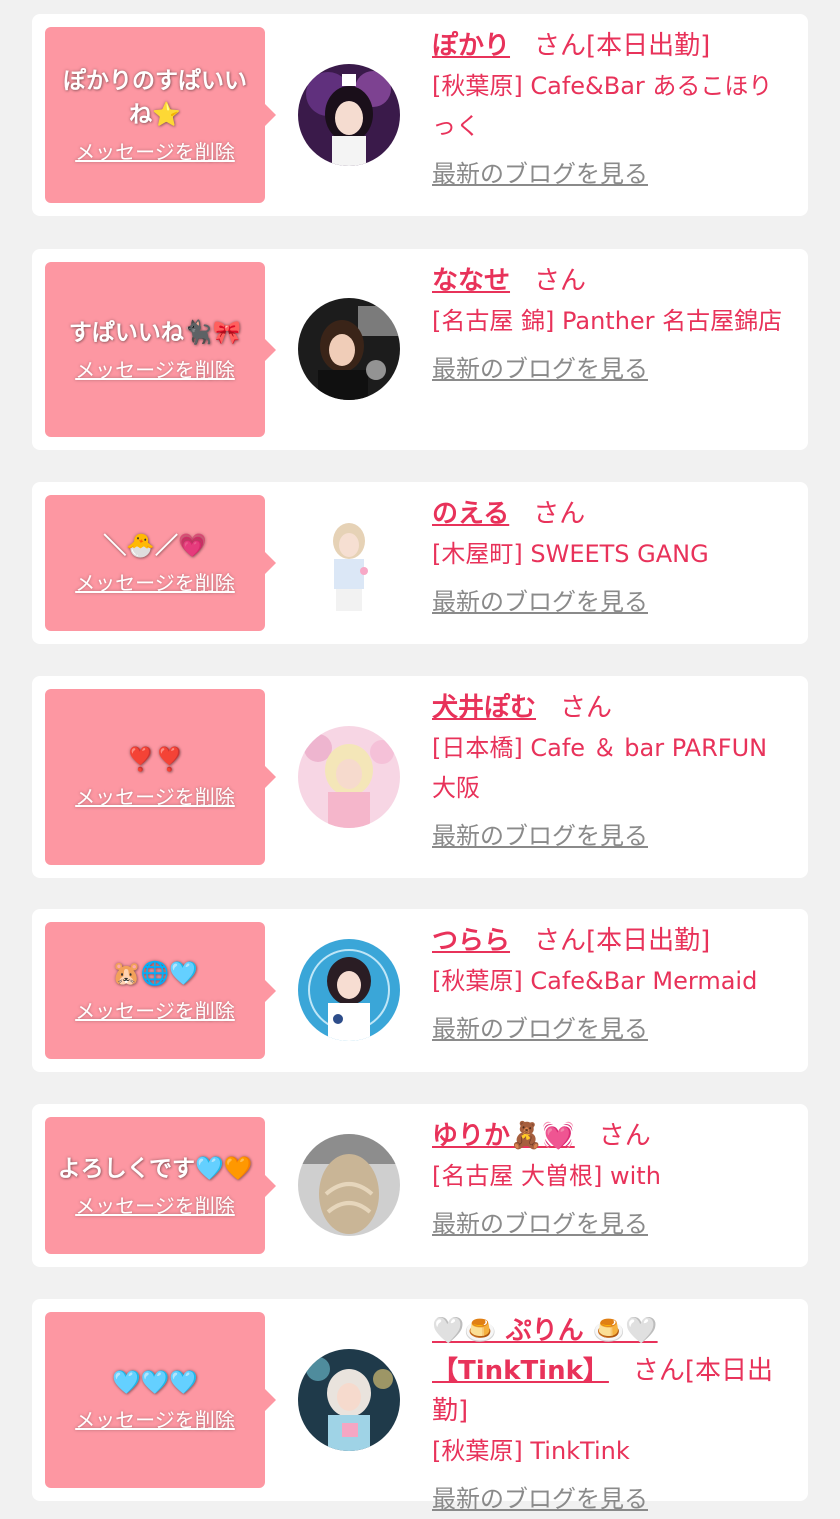  What do you see at coordinates (160, 990) in the screenshot?
I see `message-bubble: 🐹🌐🩵 メッセージを削除` at bounding box center [160, 990].